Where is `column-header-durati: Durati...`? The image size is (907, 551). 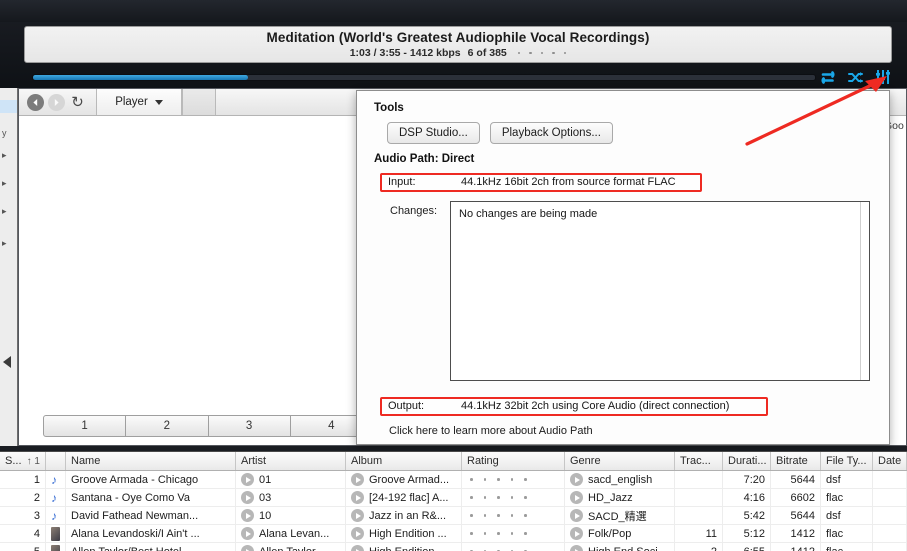 column-header-durati: Durati... is located at coordinates (747, 461).